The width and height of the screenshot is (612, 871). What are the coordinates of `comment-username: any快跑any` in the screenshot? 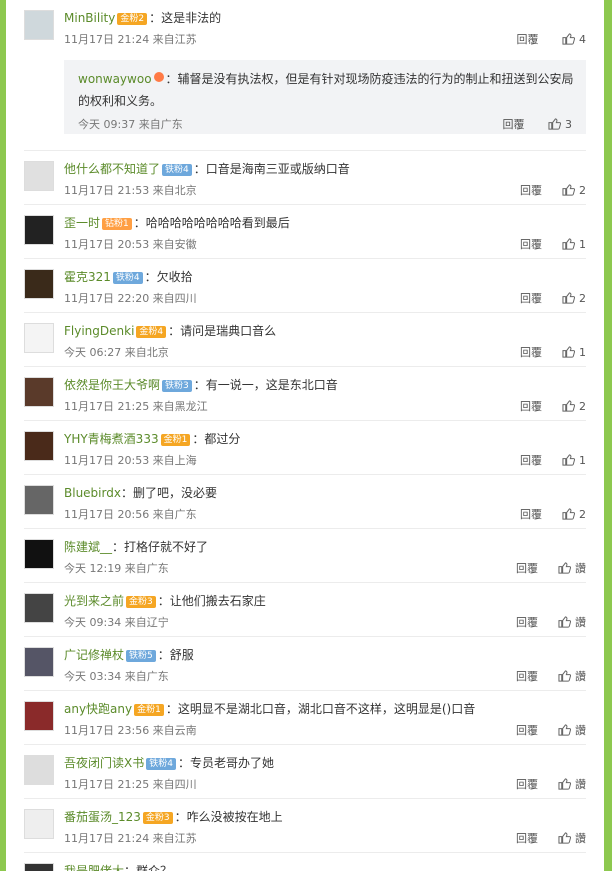 It's located at (98, 709).